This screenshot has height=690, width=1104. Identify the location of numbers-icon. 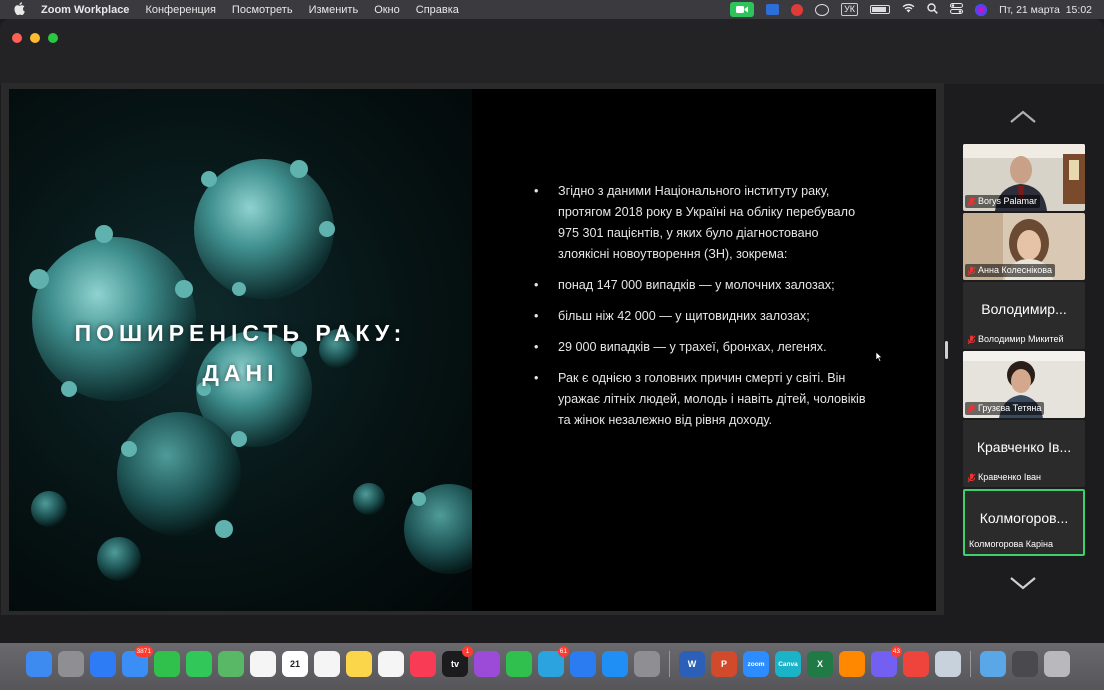
(519, 664).